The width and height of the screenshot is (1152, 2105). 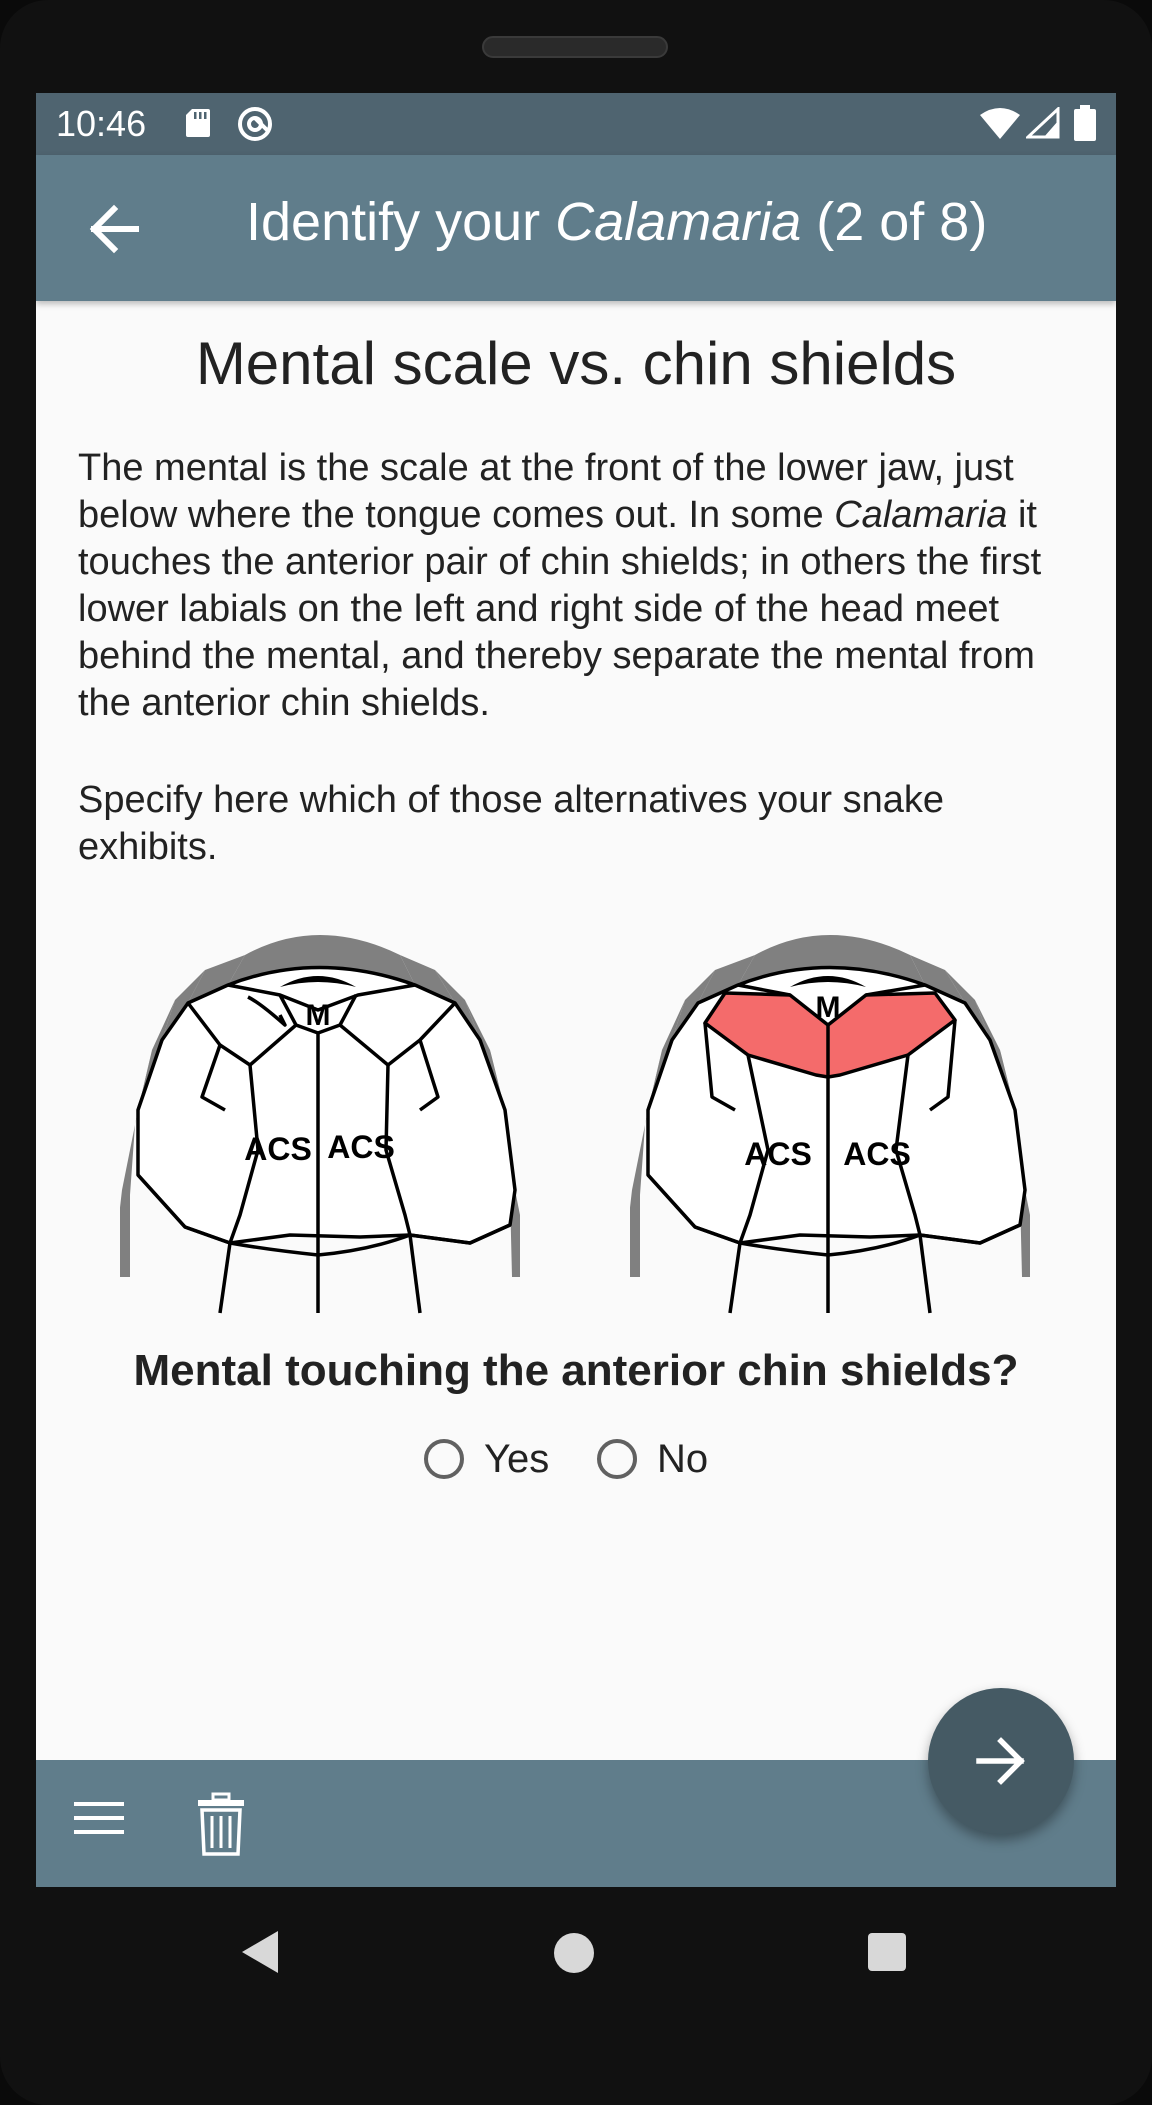 What do you see at coordinates (260, 1952) in the screenshot?
I see `nav-back-icon` at bounding box center [260, 1952].